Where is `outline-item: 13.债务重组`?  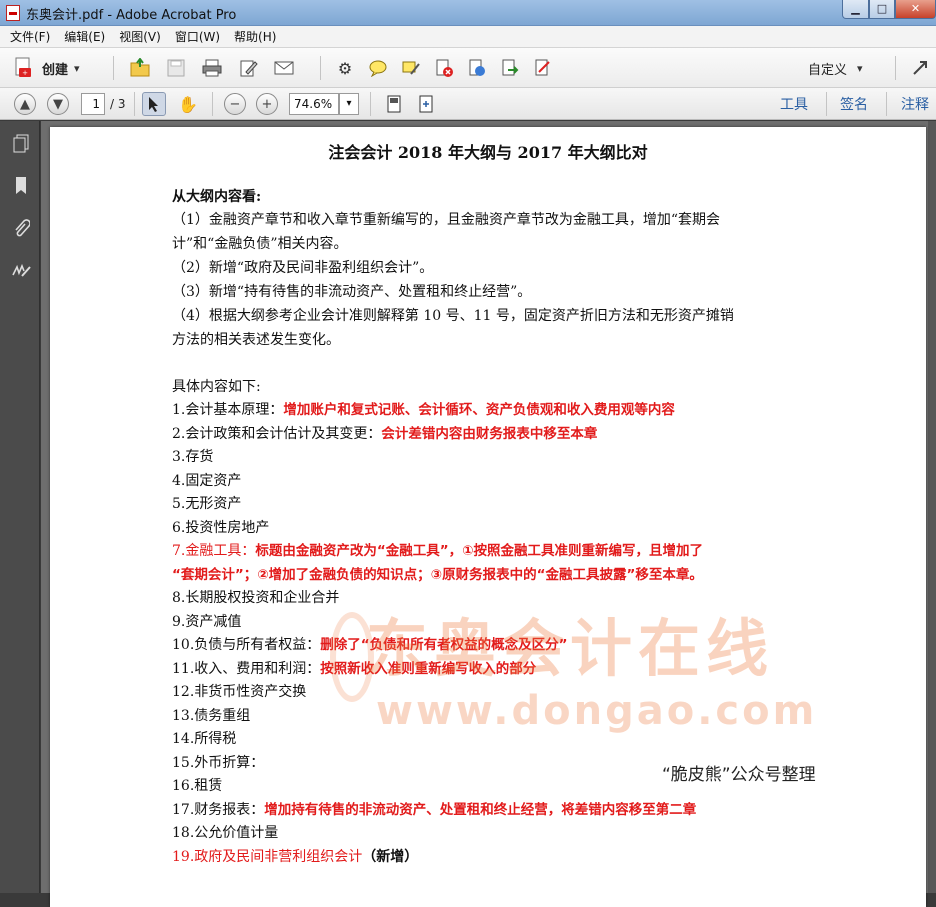
outline-item: 13.债务重组 is located at coordinates (211, 716).